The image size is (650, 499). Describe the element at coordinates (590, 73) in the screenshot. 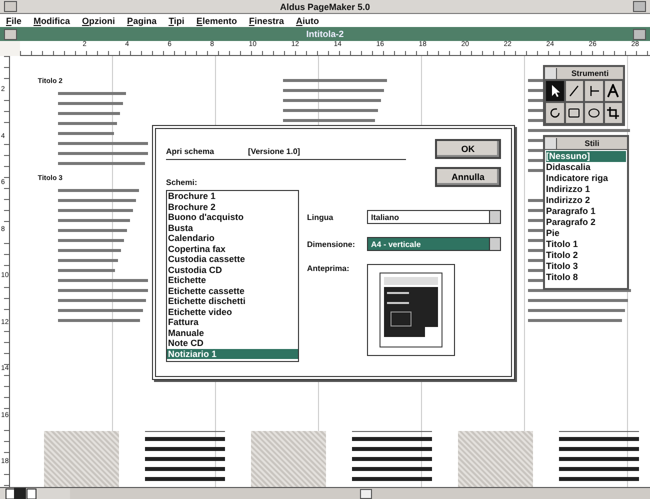

I see `palette-title: Strumenti` at that location.